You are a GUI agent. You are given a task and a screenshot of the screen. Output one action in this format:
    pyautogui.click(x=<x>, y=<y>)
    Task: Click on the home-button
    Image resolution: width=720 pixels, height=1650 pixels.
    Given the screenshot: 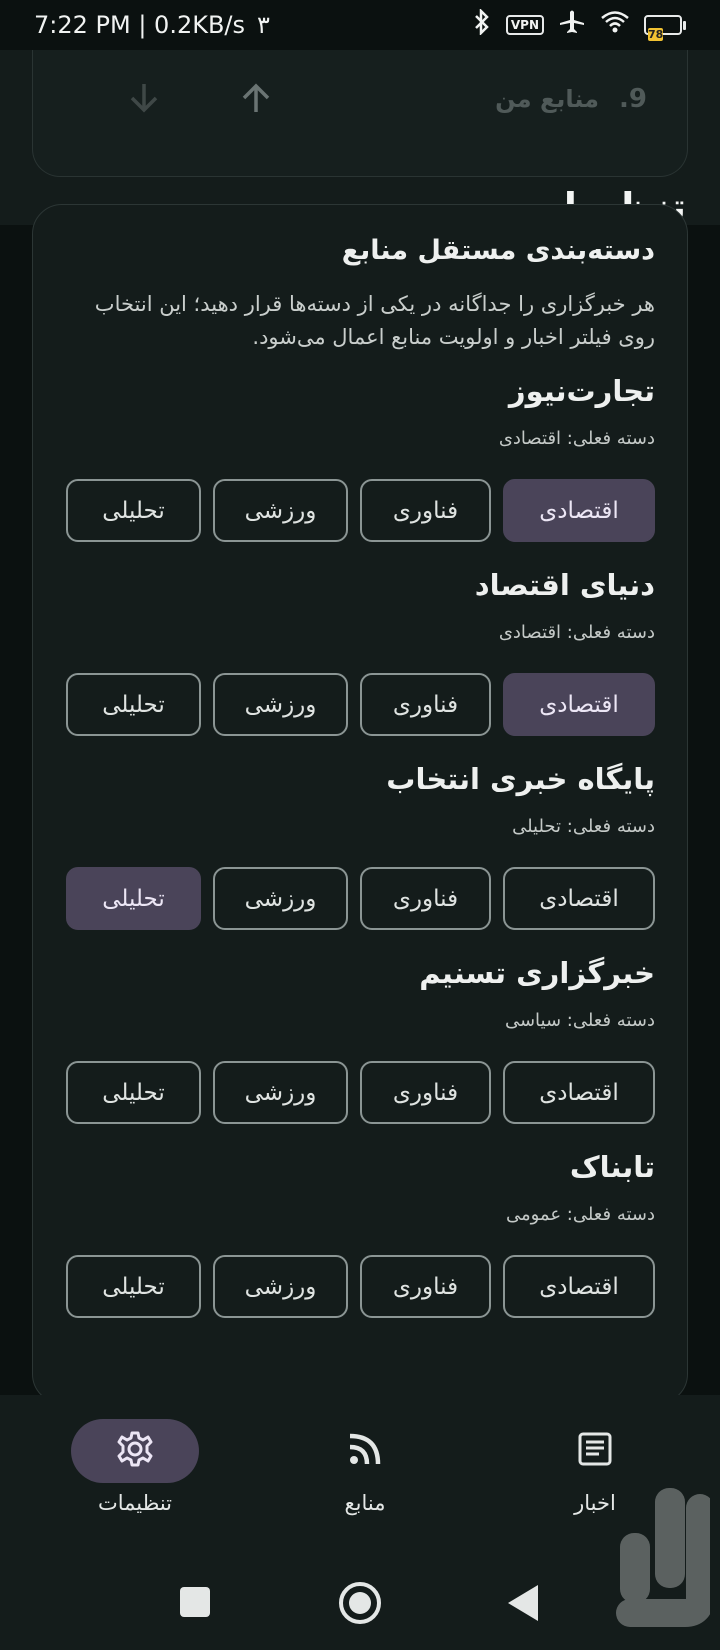 What is the action you would take?
    pyautogui.click(x=360, y=1603)
    